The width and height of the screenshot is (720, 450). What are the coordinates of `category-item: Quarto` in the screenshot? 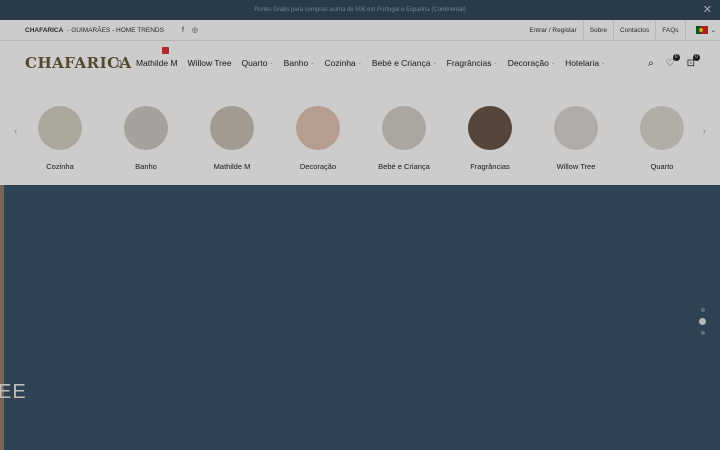 It's located at (662, 138).